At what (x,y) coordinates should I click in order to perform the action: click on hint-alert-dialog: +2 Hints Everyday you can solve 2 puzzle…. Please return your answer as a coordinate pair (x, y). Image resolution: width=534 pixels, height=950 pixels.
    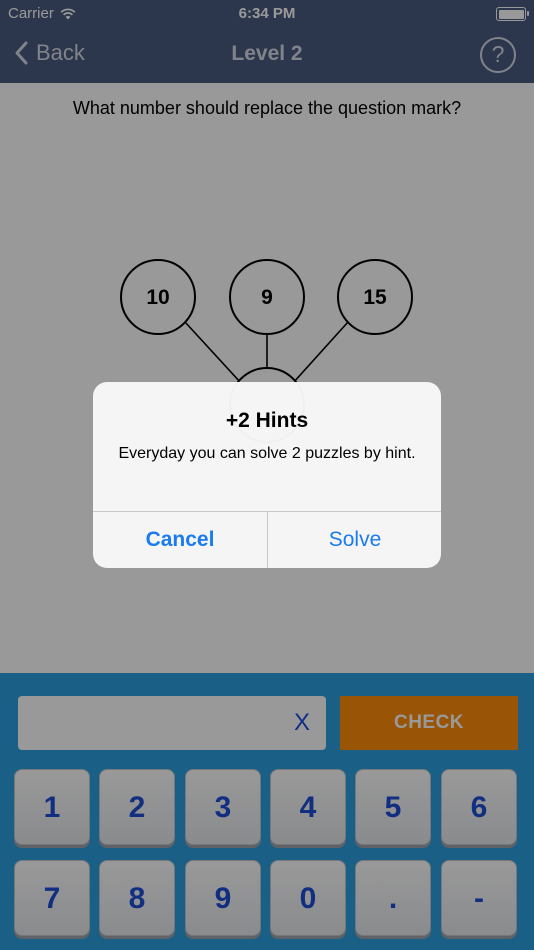
    Looking at the image, I should click on (267, 475).